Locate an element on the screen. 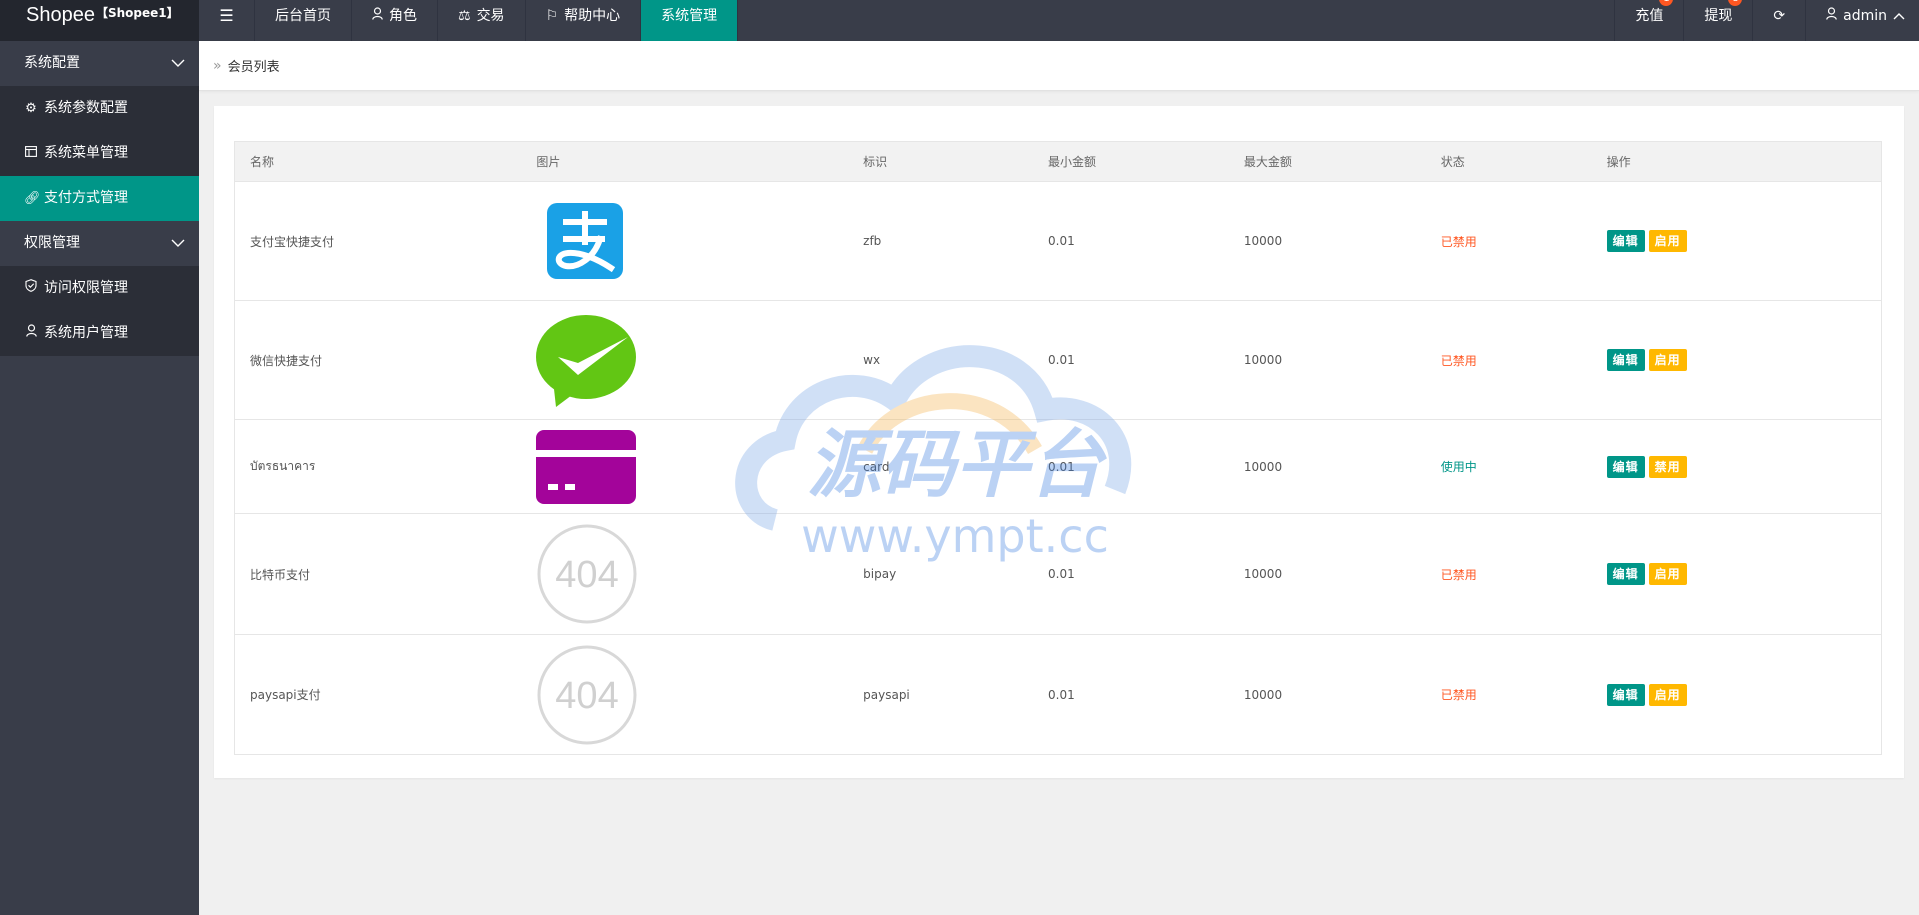 The image size is (1919, 915). withdraw-button: 提现 8 is located at coordinates (1717, 20).